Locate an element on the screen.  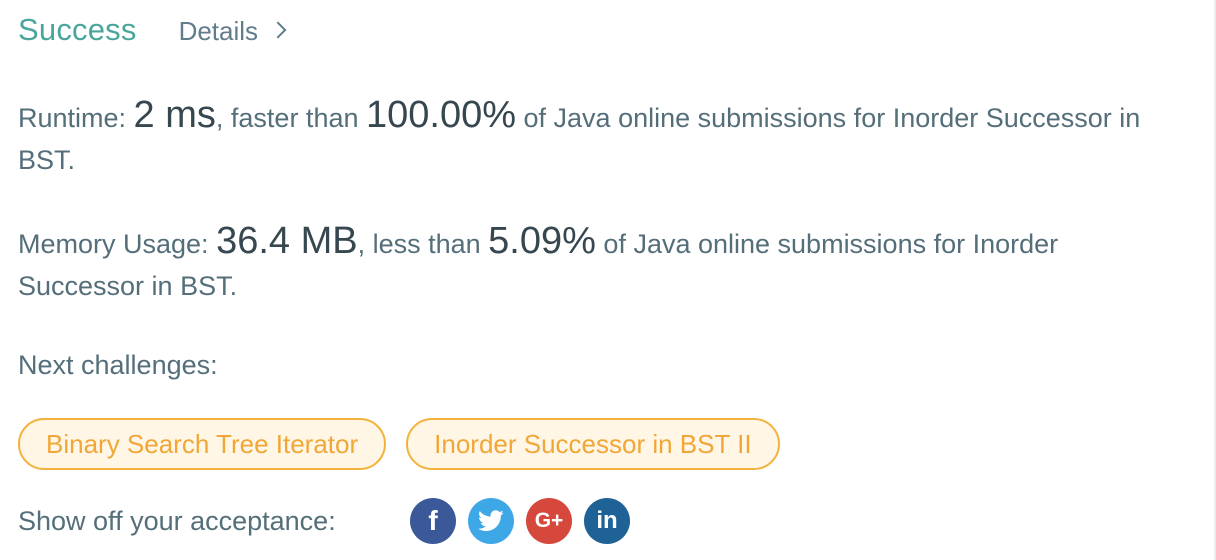
runtime-label: Runtime: is located at coordinates (76, 118).